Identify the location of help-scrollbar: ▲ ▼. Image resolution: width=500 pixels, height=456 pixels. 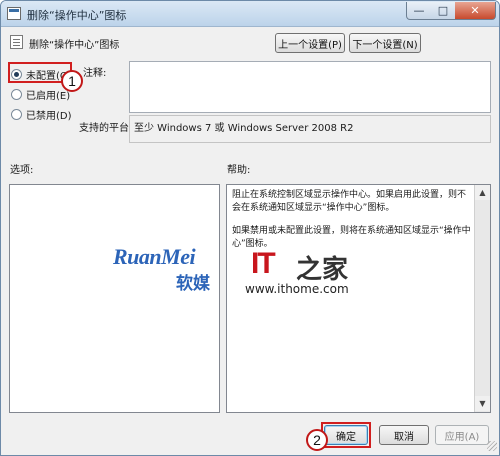
(482, 298).